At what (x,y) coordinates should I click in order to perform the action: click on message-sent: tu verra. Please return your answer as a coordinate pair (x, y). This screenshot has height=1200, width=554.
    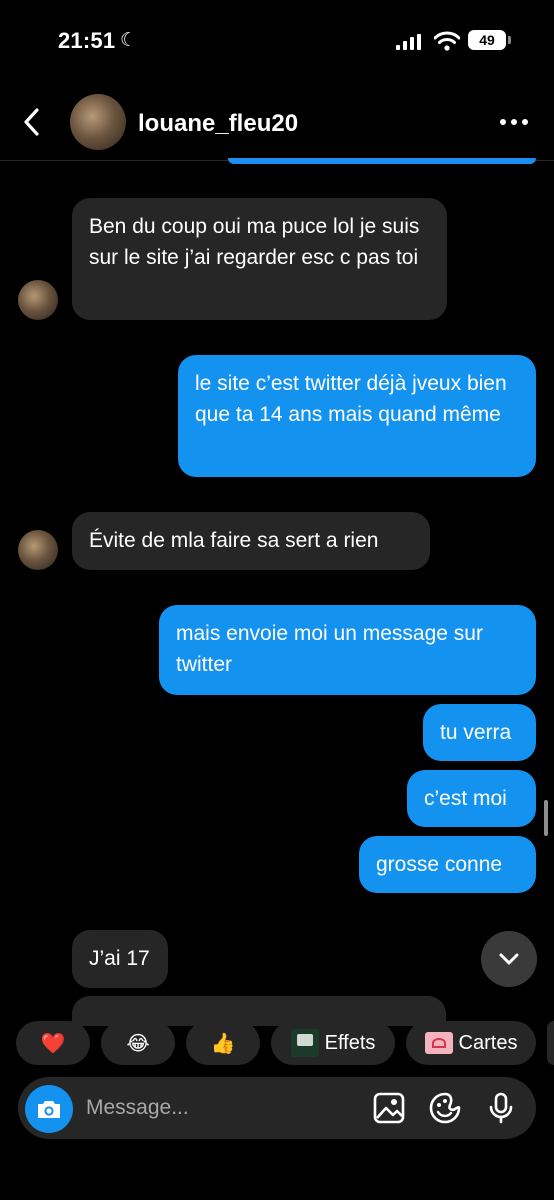
    Looking at the image, I should click on (479, 732).